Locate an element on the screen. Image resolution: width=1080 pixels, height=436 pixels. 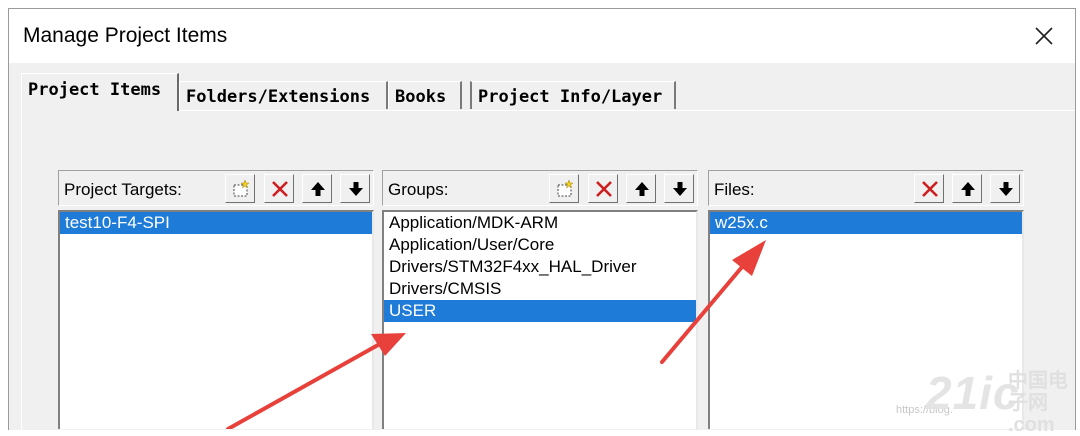
close-icon is located at coordinates (1044, 36).